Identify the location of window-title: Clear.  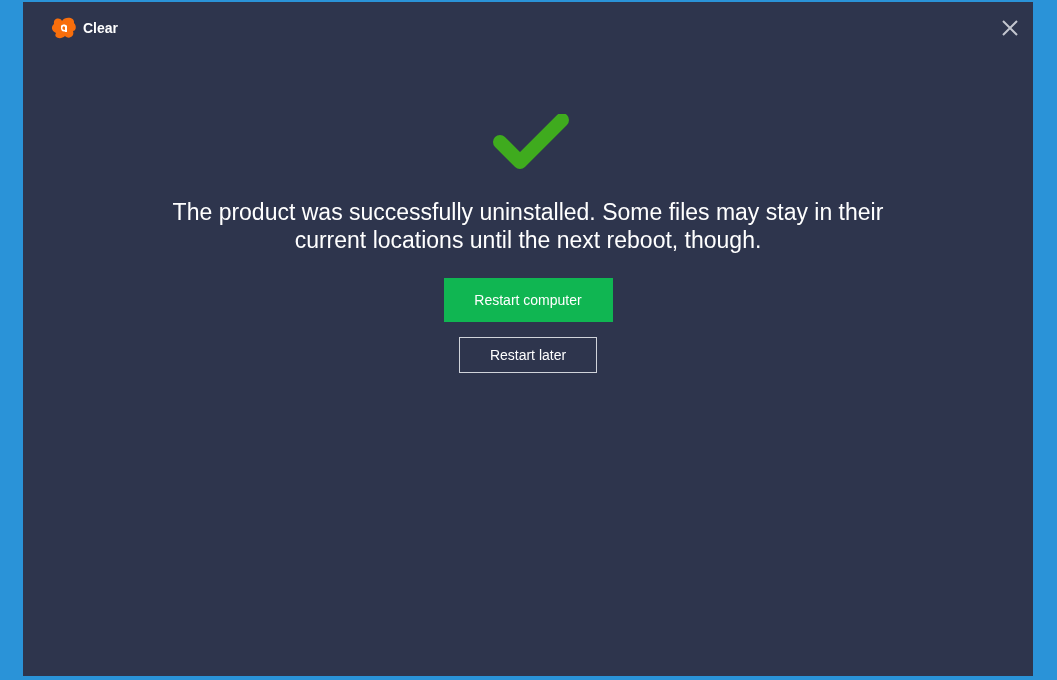
(101, 28).